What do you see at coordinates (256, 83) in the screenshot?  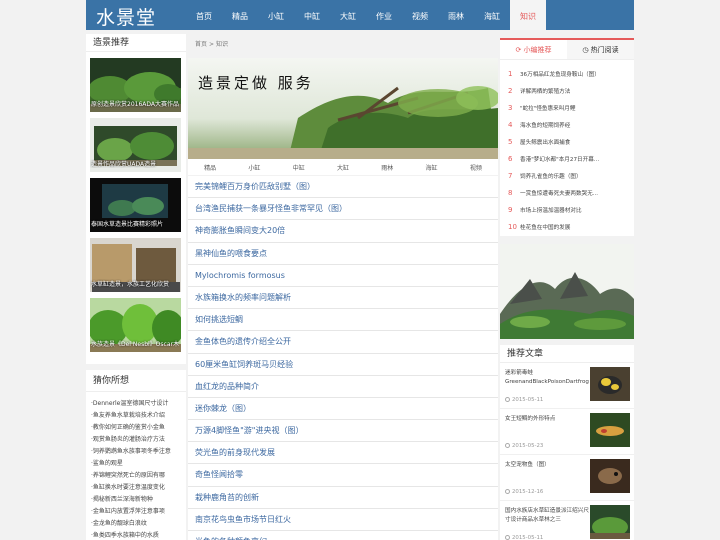 I see `banner-text: 造景定做 服务` at bounding box center [256, 83].